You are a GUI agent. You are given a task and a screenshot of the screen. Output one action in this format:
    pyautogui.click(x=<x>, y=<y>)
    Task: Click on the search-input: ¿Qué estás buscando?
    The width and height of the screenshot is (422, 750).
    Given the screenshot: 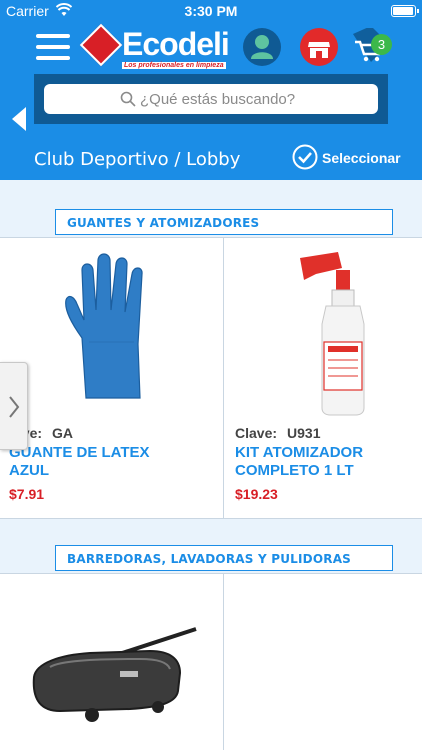 What is the action you would take?
    pyautogui.click(x=211, y=99)
    